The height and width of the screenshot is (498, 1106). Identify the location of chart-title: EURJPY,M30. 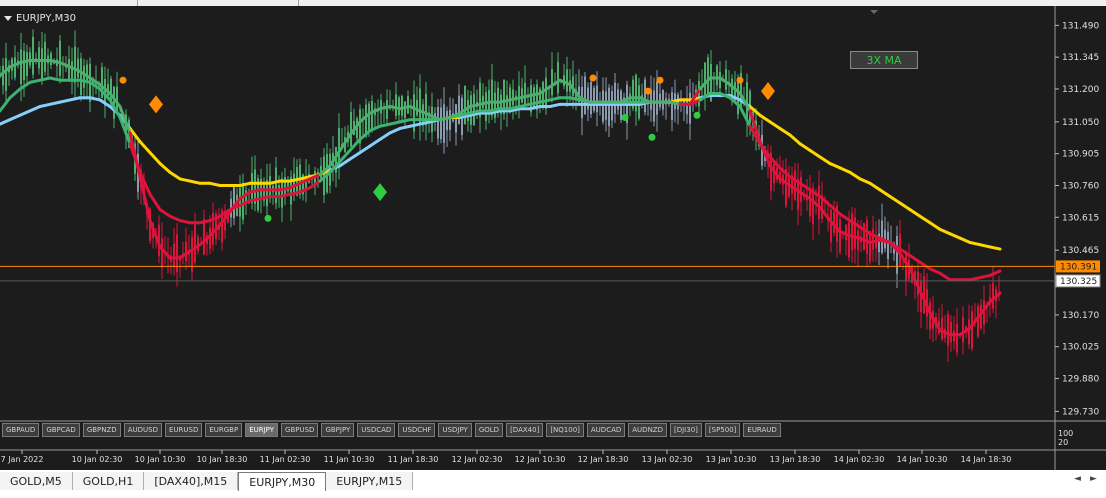
(40, 18).